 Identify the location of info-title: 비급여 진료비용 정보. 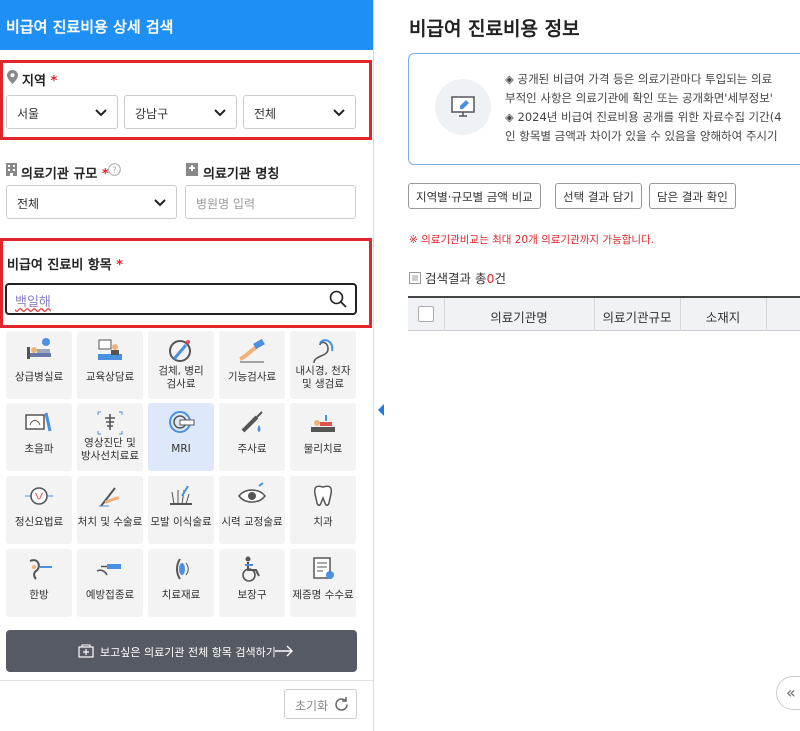
(494, 29).